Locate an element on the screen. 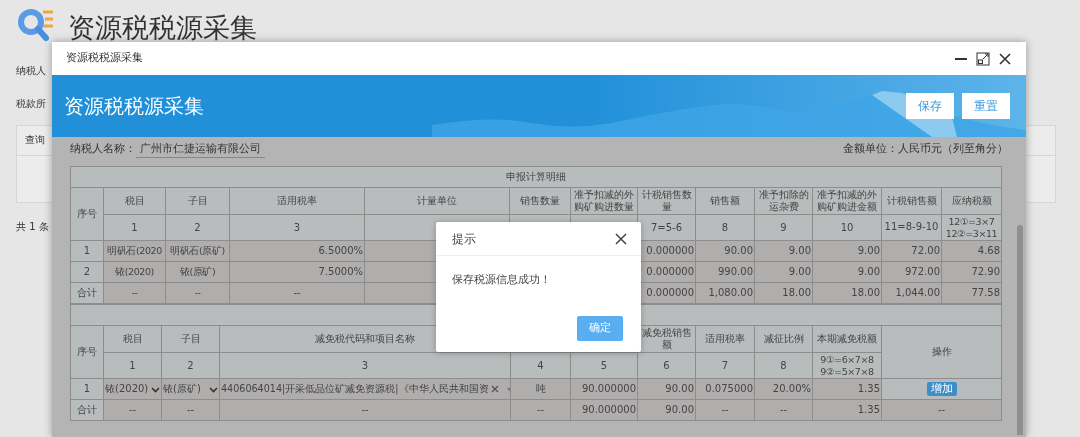 This screenshot has height=437, width=1080. add-button: 增加 is located at coordinates (941, 389).